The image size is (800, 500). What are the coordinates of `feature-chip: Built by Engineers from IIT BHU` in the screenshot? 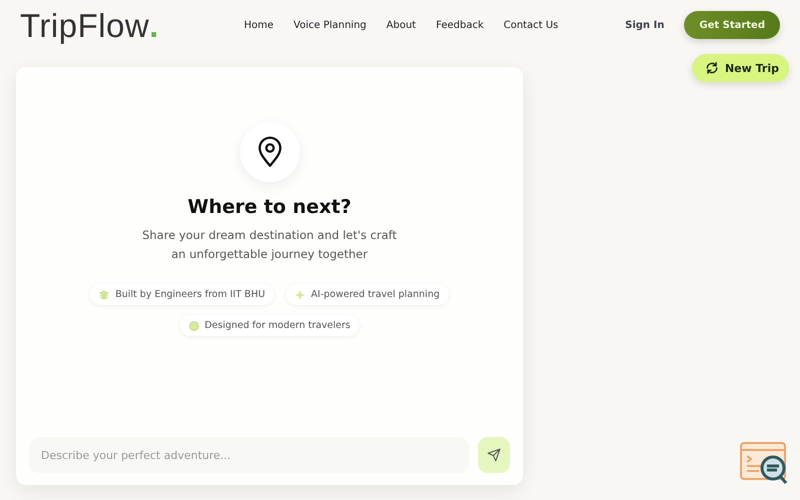 It's located at (182, 294).